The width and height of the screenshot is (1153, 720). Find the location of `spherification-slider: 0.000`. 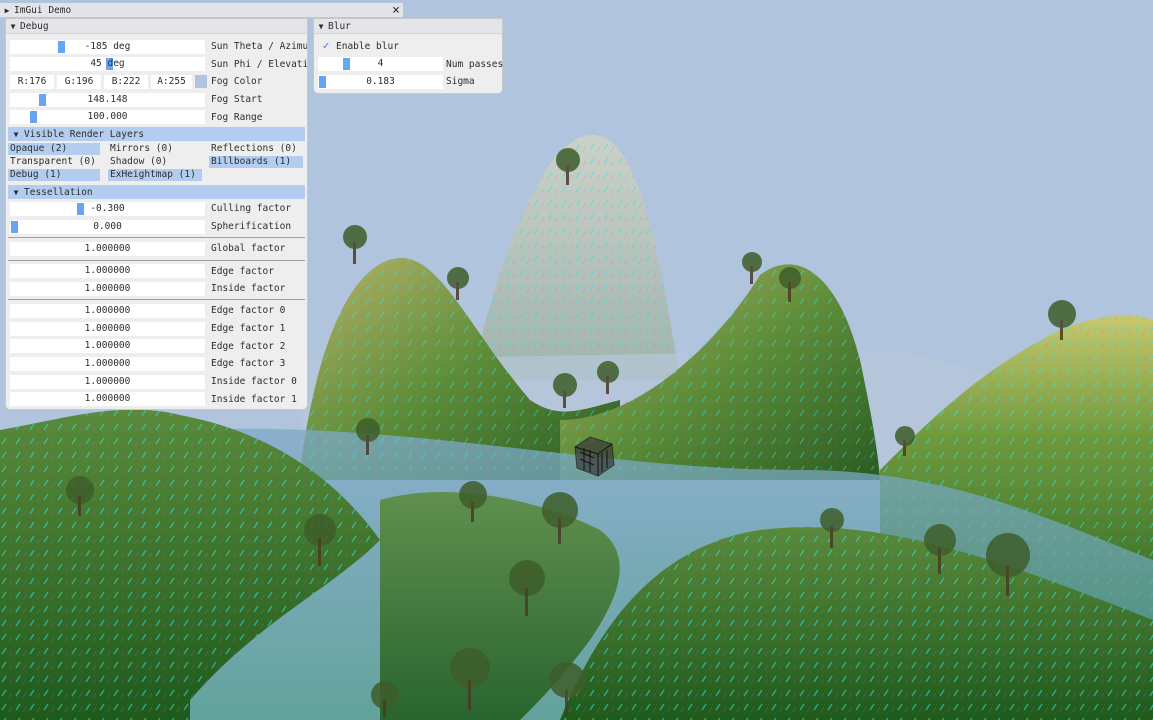

spherification-slider: 0.000 is located at coordinates (107, 226).